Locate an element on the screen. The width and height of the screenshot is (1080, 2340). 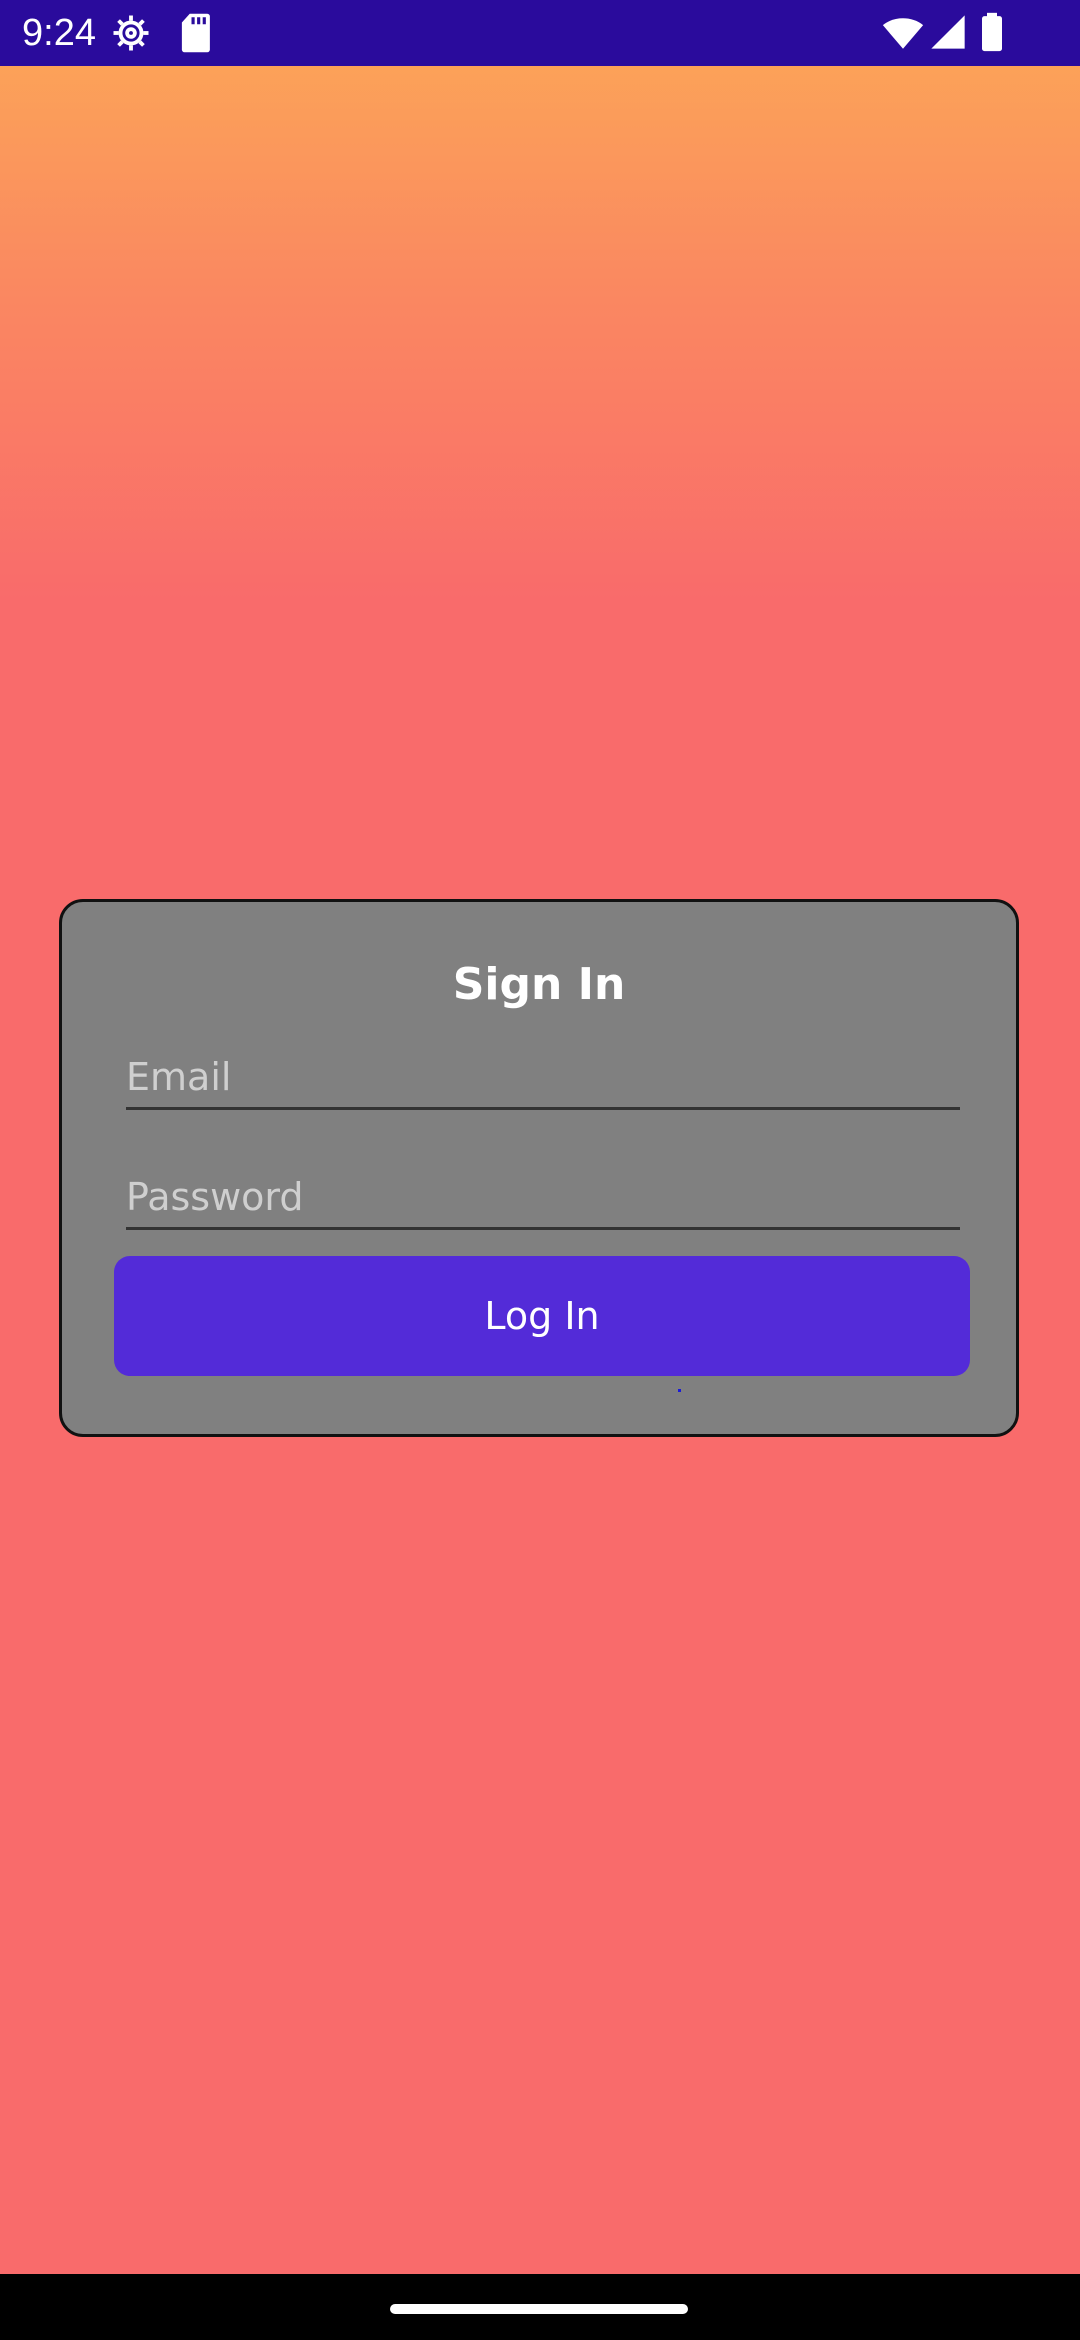
email-field is located at coordinates (543, 1078).